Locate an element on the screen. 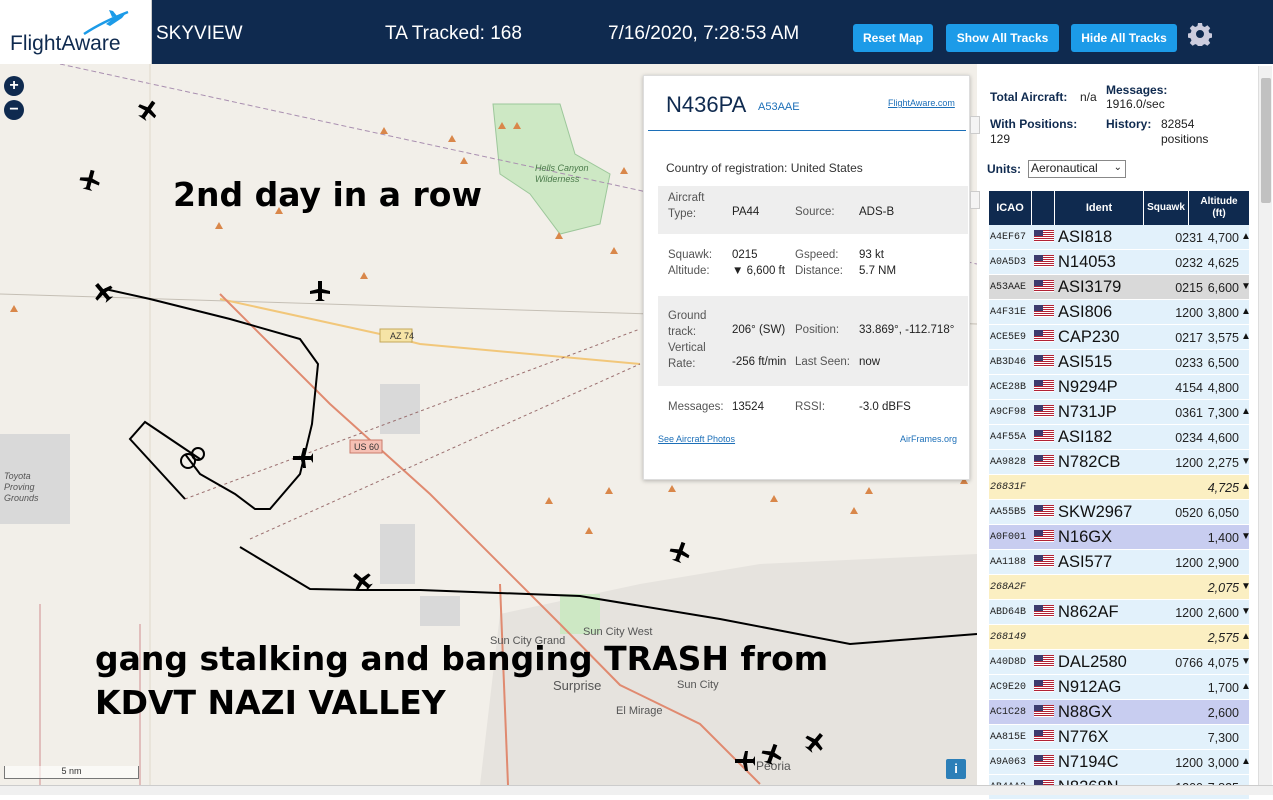 The width and height of the screenshot is (1273, 800). units-select: Aeronautical ⌄ is located at coordinates (1077, 169).